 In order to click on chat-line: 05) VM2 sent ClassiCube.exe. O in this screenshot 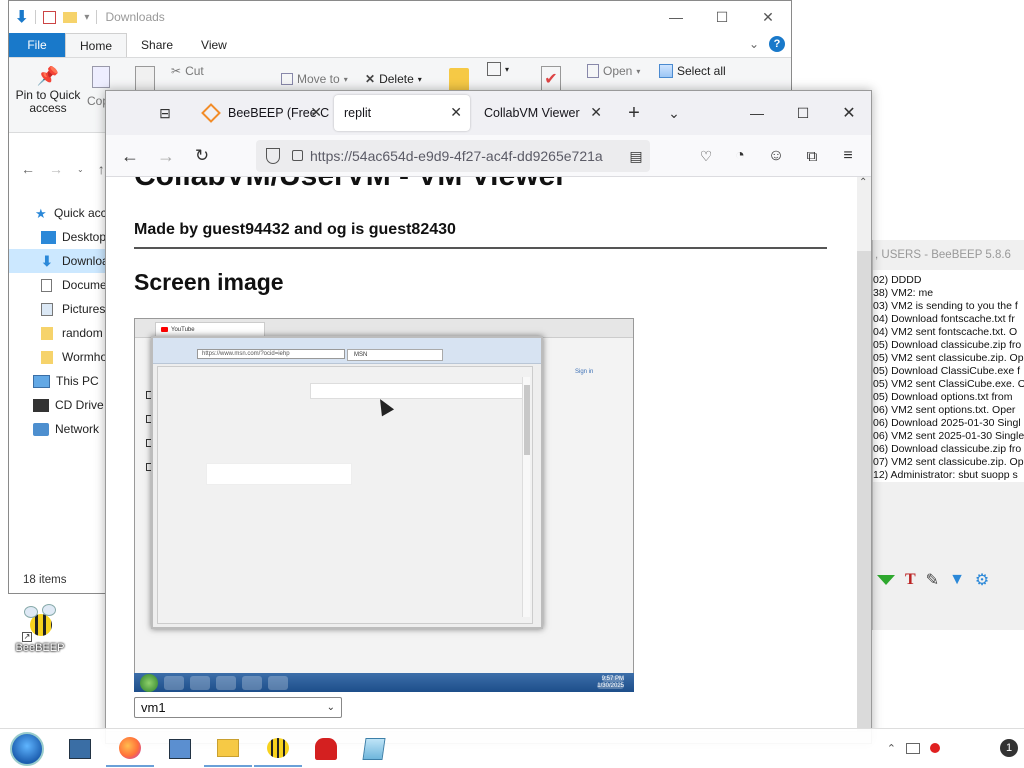, I will do `click(948, 384)`.